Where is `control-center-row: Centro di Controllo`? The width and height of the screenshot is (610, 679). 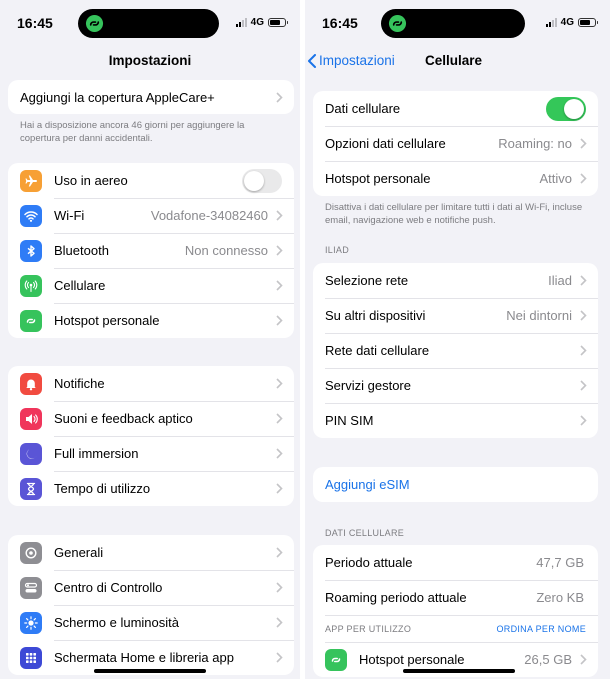 control-center-row: Centro di Controllo is located at coordinates (151, 587).